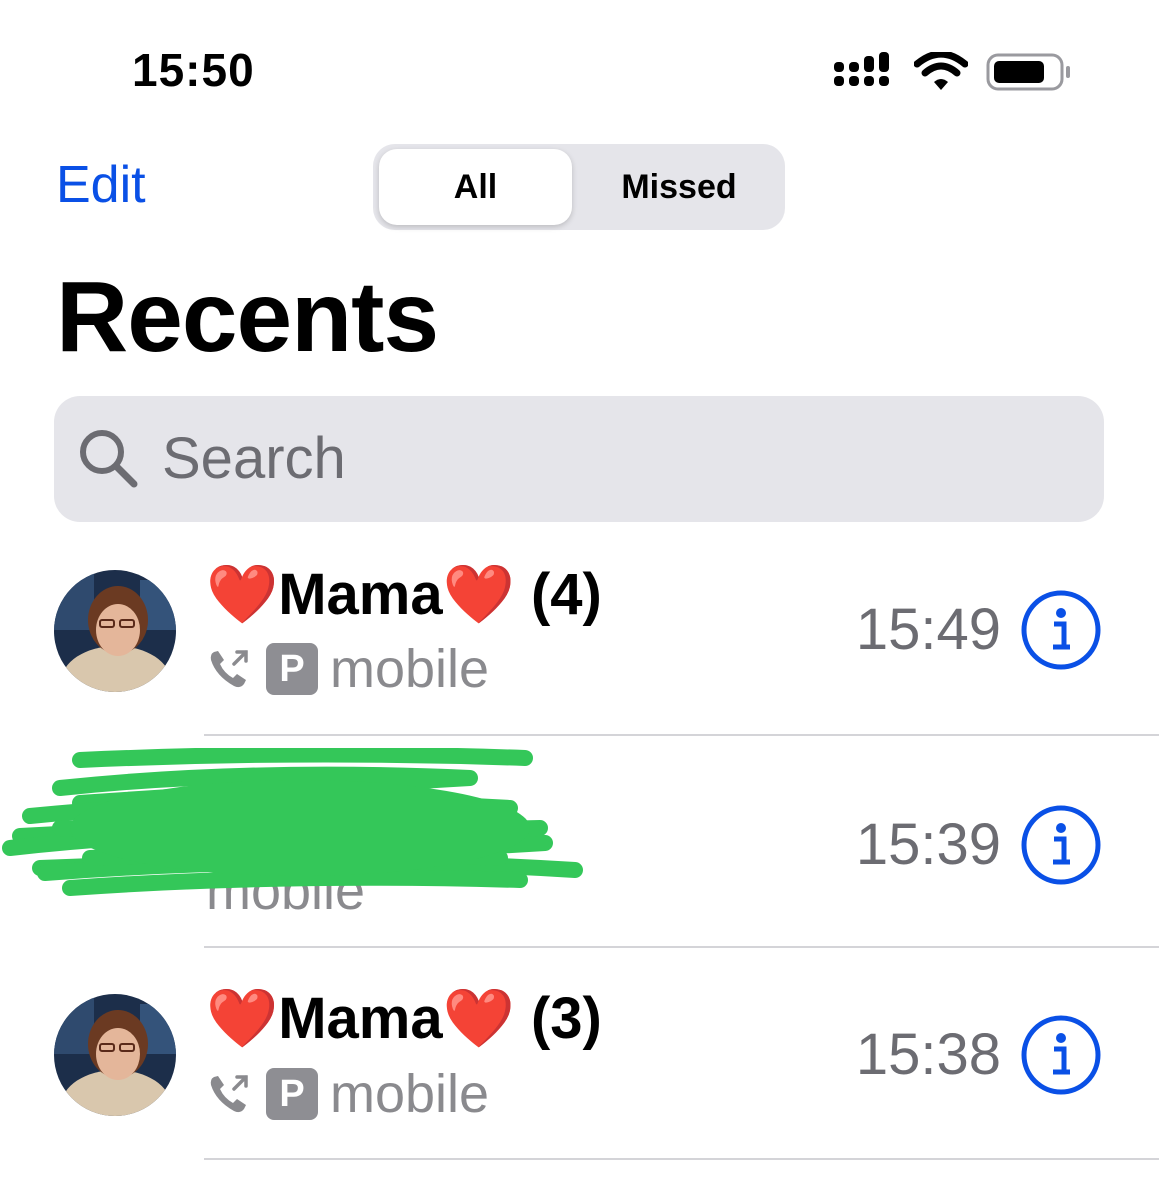  Describe the element at coordinates (247, 317) in the screenshot. I see `page-title: Recents` at that location.